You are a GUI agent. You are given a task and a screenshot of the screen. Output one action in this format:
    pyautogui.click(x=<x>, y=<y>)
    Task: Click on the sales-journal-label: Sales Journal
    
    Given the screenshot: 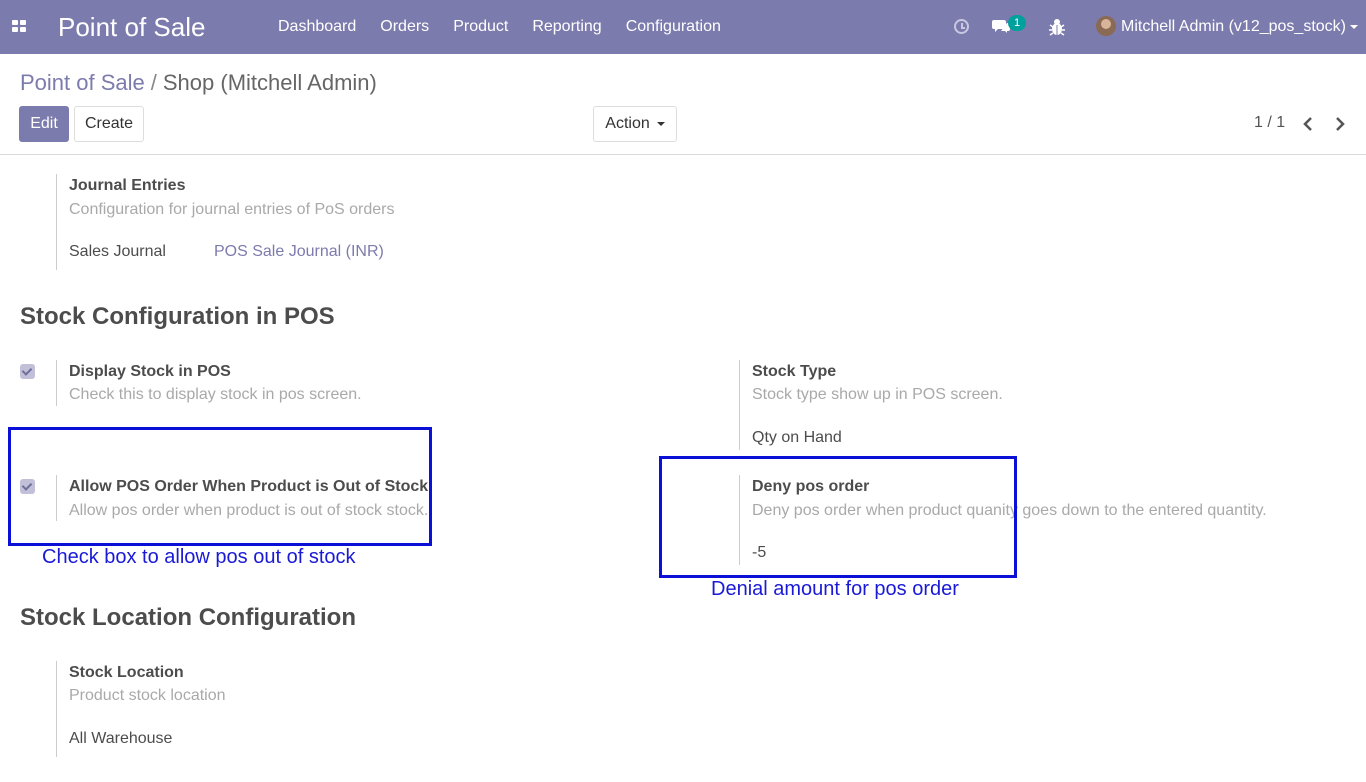 What is the action you would take?
    pyautogui.click(x=117, y=251)
    